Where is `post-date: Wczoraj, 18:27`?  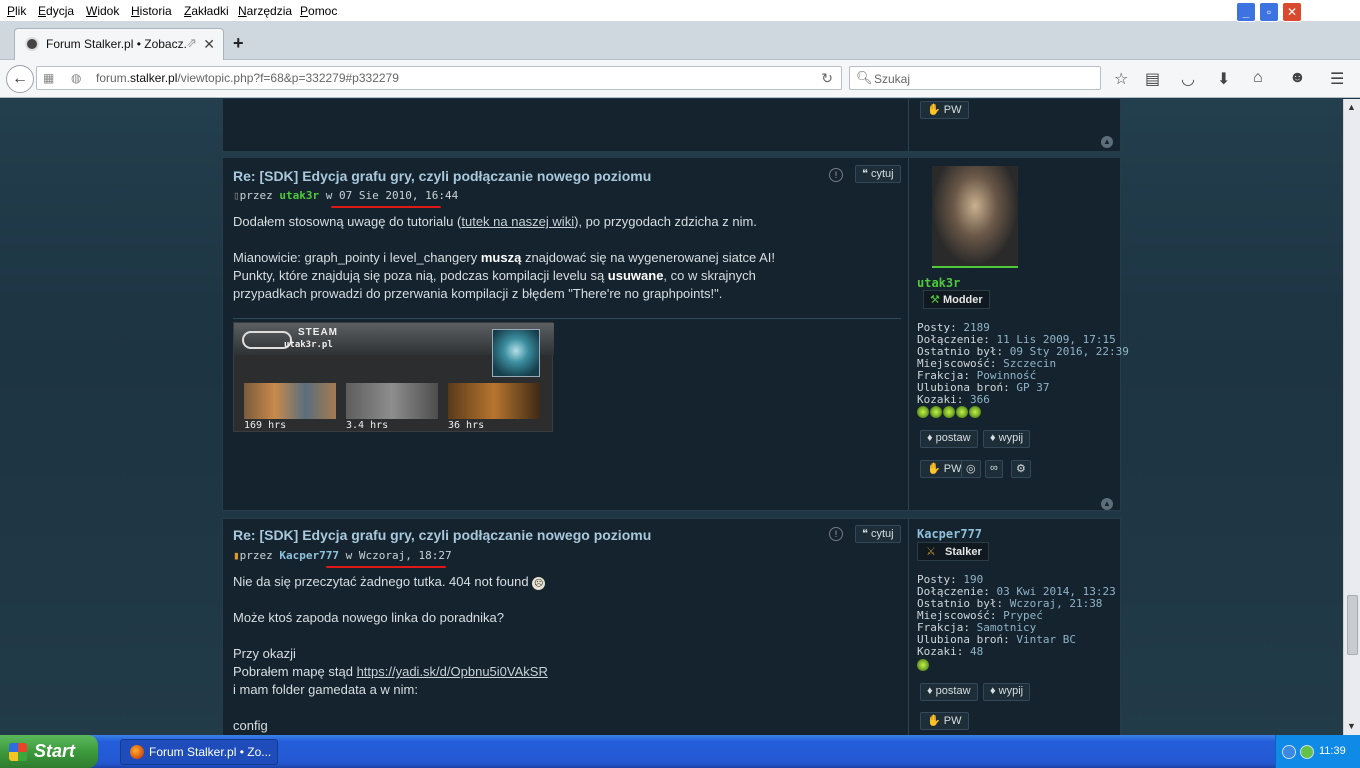 post-date: Wczoraj, 18:27 is located at coordinates (405, 555).